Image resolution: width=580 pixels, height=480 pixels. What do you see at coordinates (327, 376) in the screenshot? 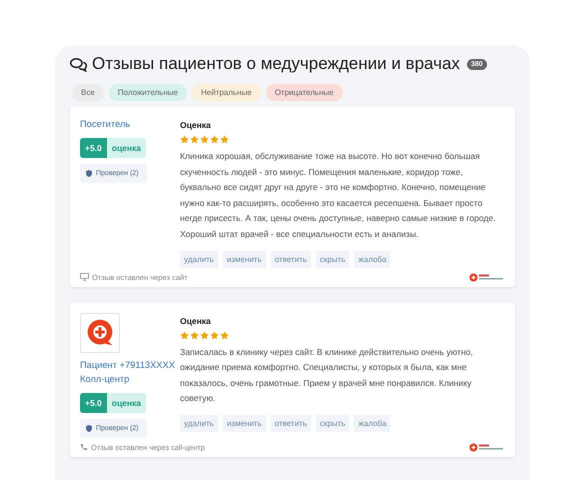
I see `review-text: Записалась в клинику через сайт. В клинике действительно очень уютно, ожидание приема комфортно. Специалисты, у которых я была, как мне показалось, очень грамотные. Прием у врачей мне понравился. Клинику советую.` at bounding box center [327, 376].